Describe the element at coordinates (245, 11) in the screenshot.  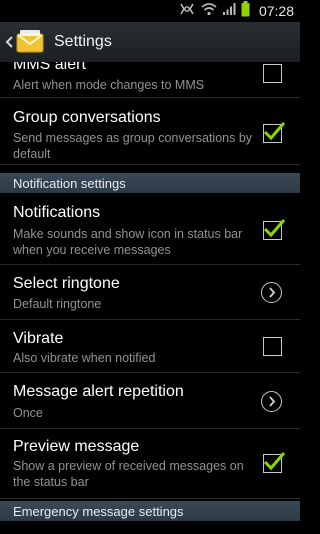
I see `battery-icon` at that location.